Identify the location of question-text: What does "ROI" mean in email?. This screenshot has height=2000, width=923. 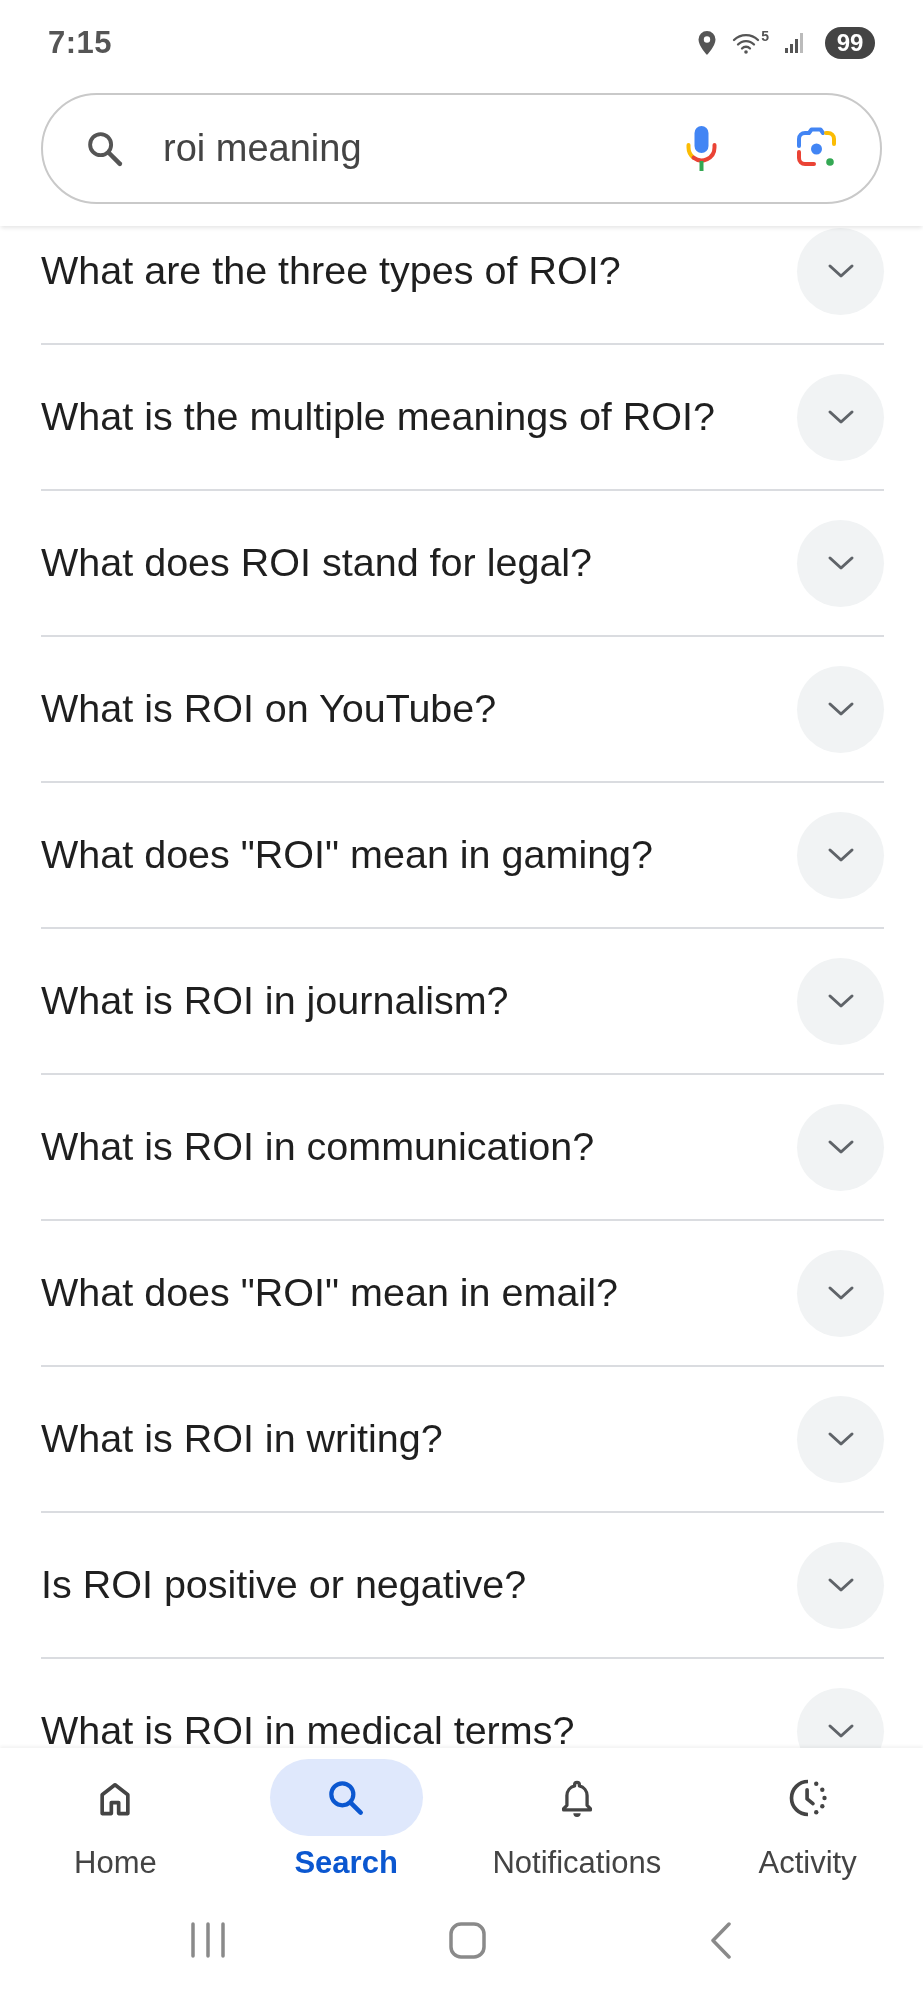
(407, 1293).